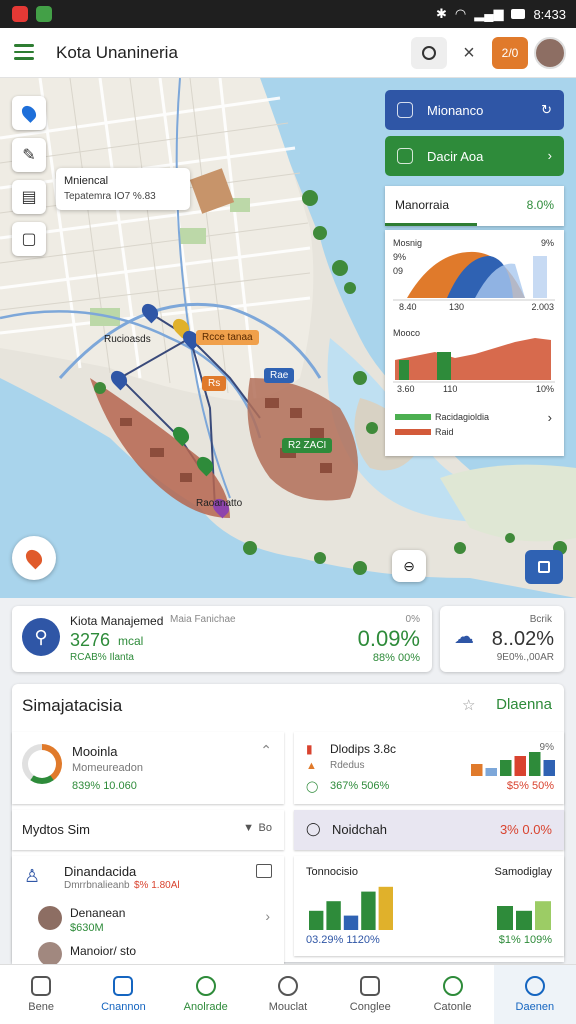 This screenshot has height=1024, width=576. I want to click on right-card-red: $5% 50%, so click(530, 786).